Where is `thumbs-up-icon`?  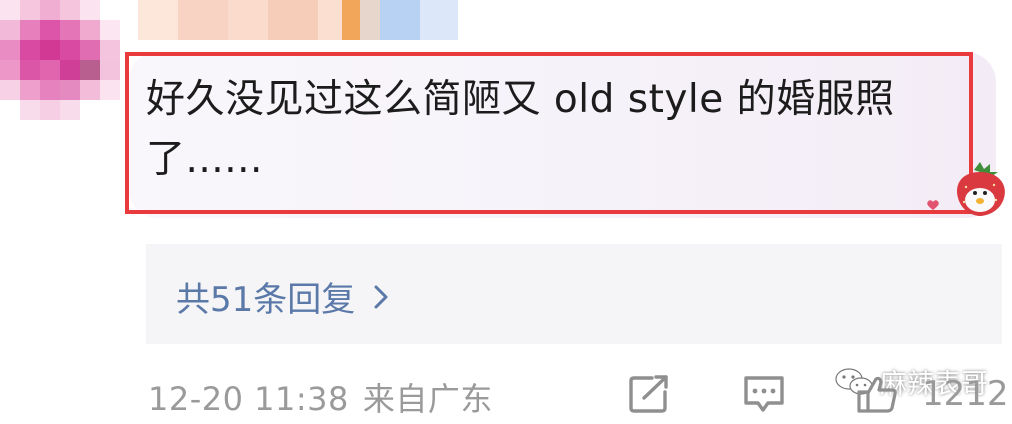 thumbs-up-icon is located at coordinates (878, 394).